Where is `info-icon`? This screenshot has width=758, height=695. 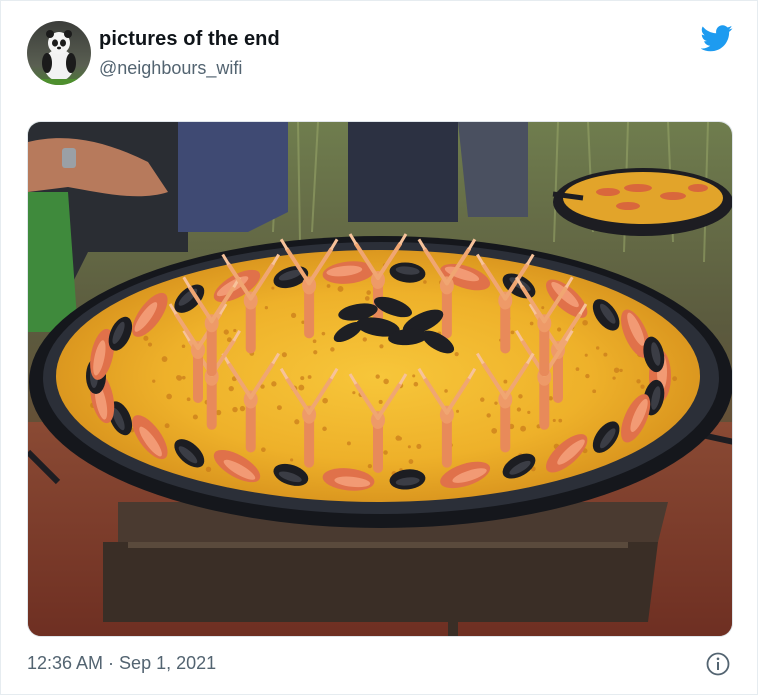
info-icon is located at coordinates (718, 664).